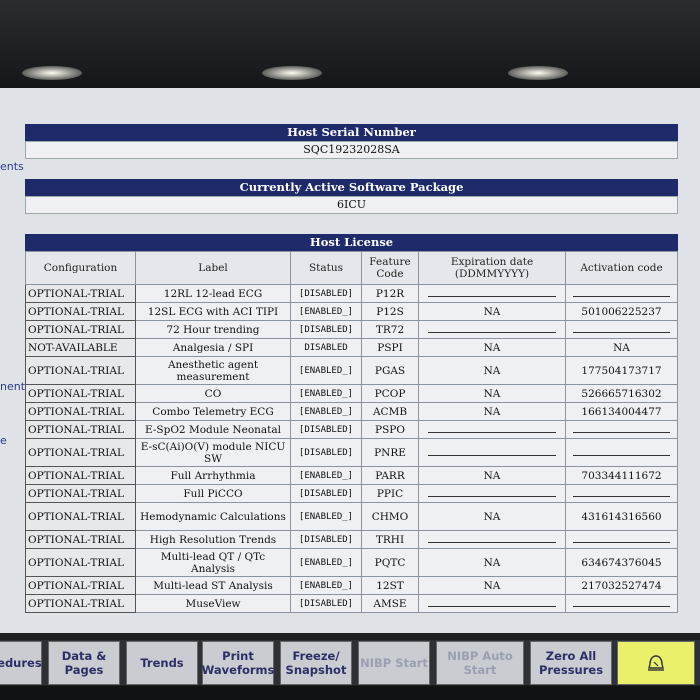 Image resolution: width=700 pixels, height=700 pixels. I want to click on monitor-bezel, so click(350, 45).